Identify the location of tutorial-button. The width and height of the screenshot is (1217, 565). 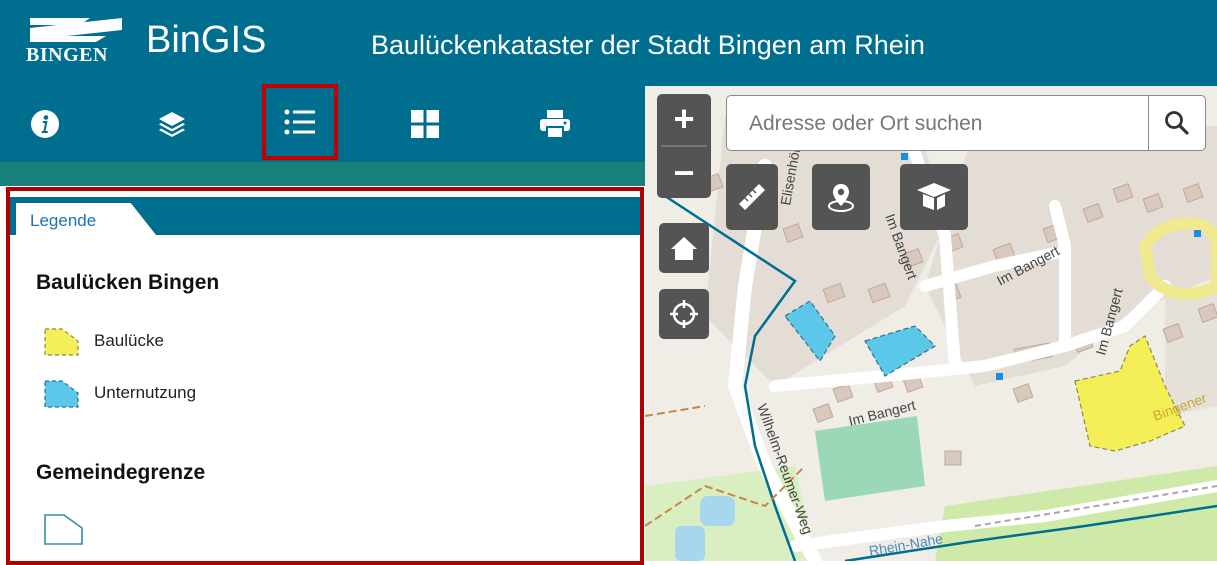
(934, 197).